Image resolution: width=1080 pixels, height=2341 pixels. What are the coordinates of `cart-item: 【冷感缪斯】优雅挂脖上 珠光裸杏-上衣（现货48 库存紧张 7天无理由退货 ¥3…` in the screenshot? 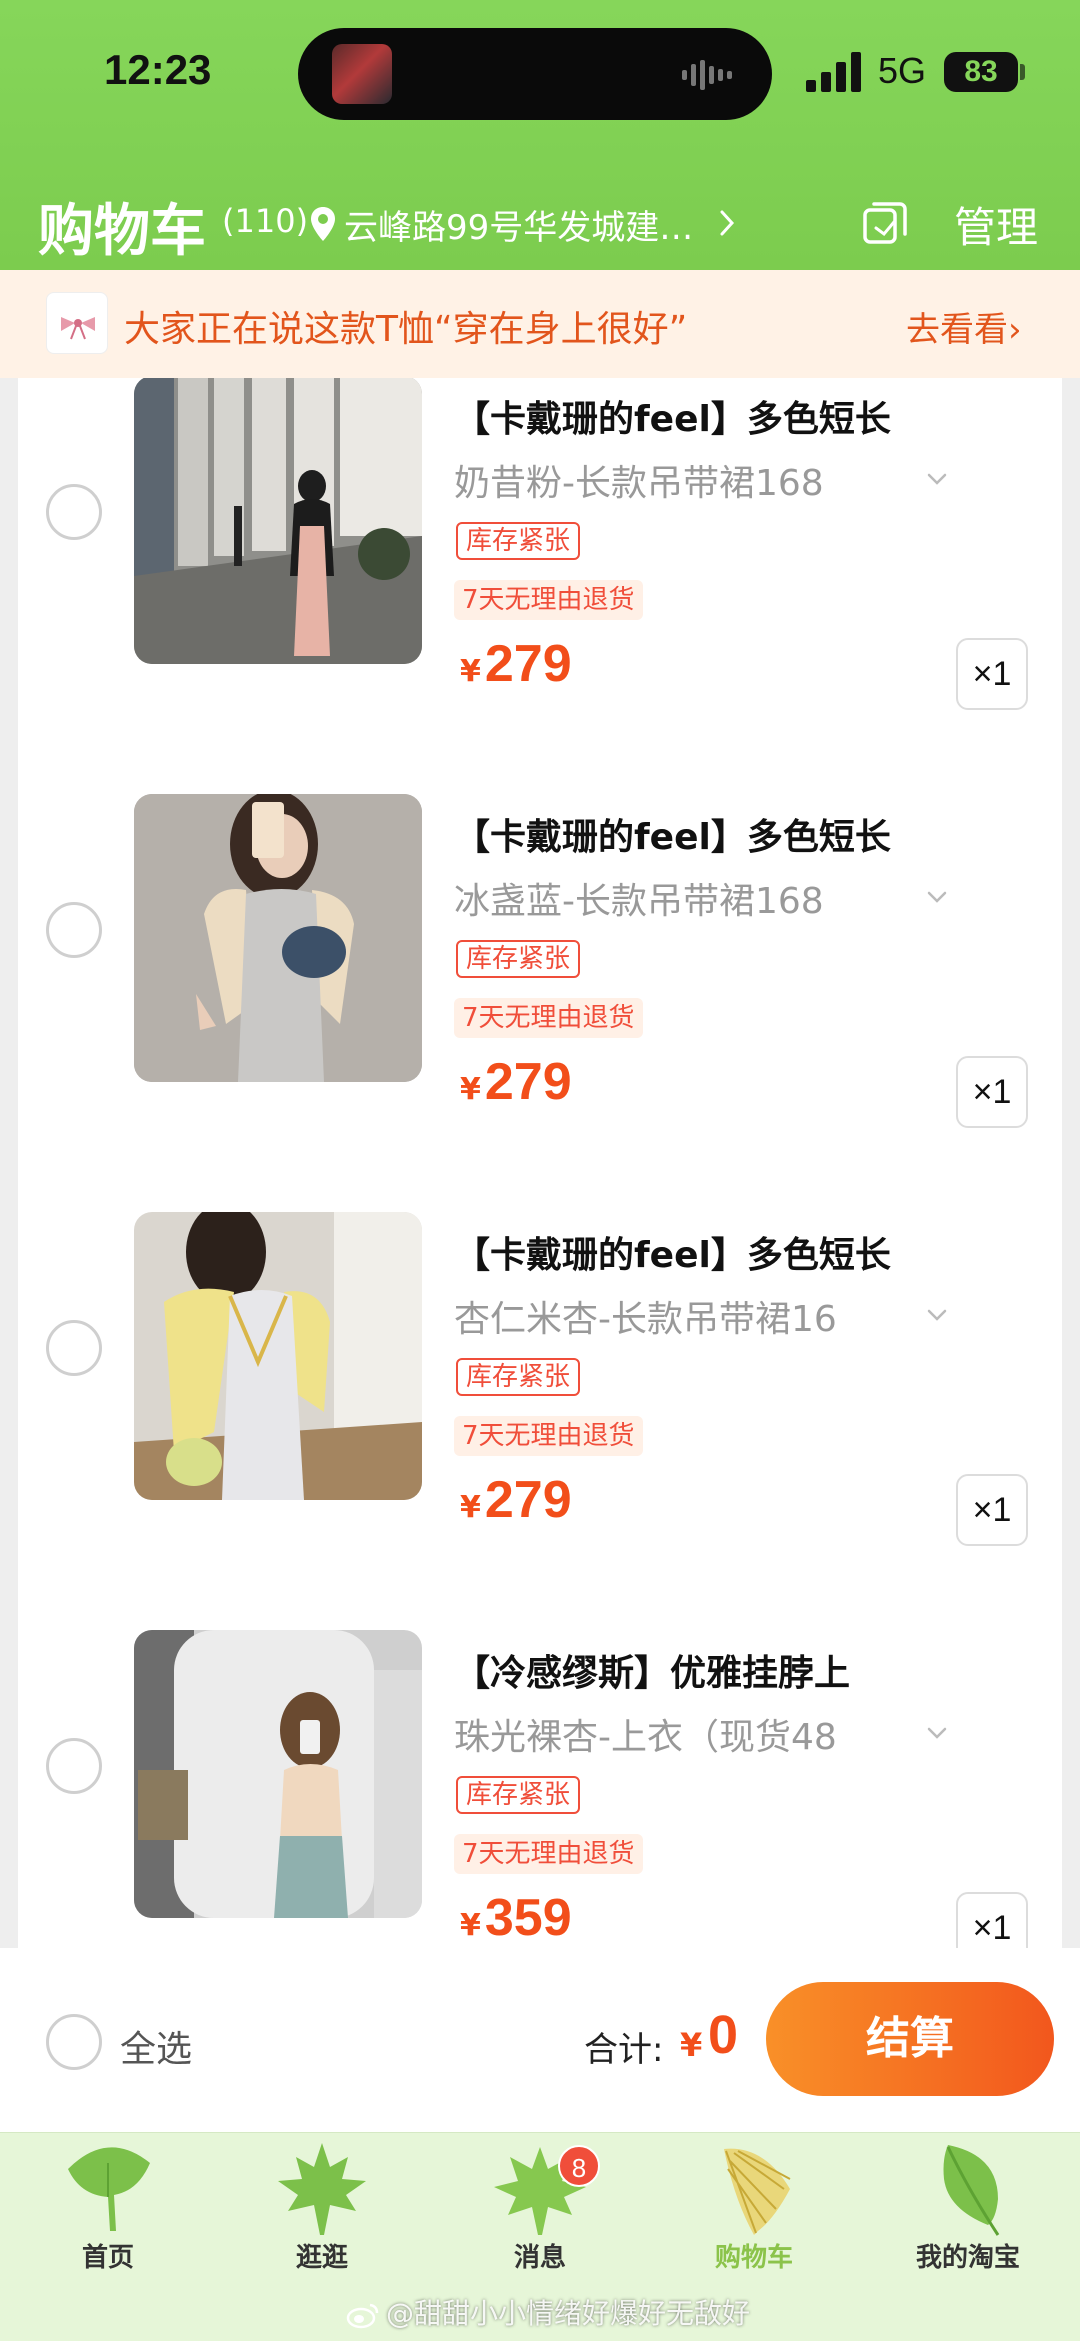 It's located at (540, 1785).